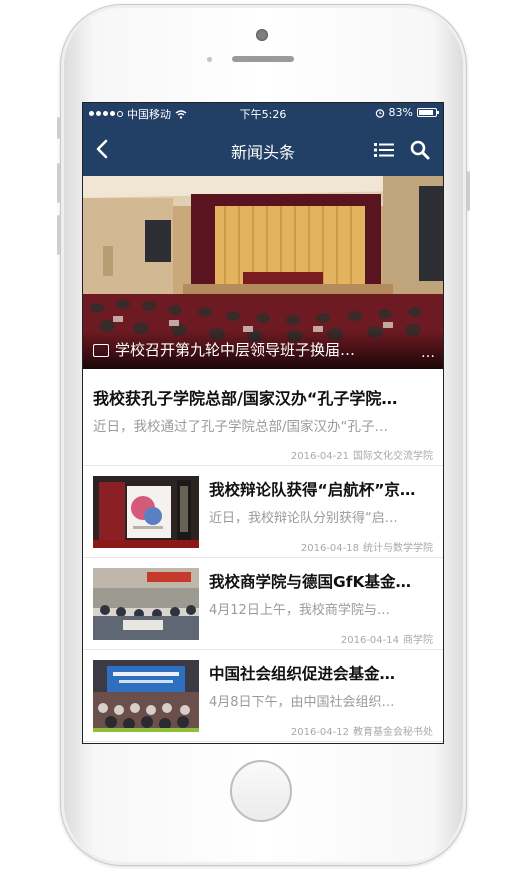 Image resolution: width=525 pixels, height=875 pixels. What do you see at coordinates (369, 640) in the screenshot?
I see `article-date: 2016-04-14` at bounding box center [369, 640].